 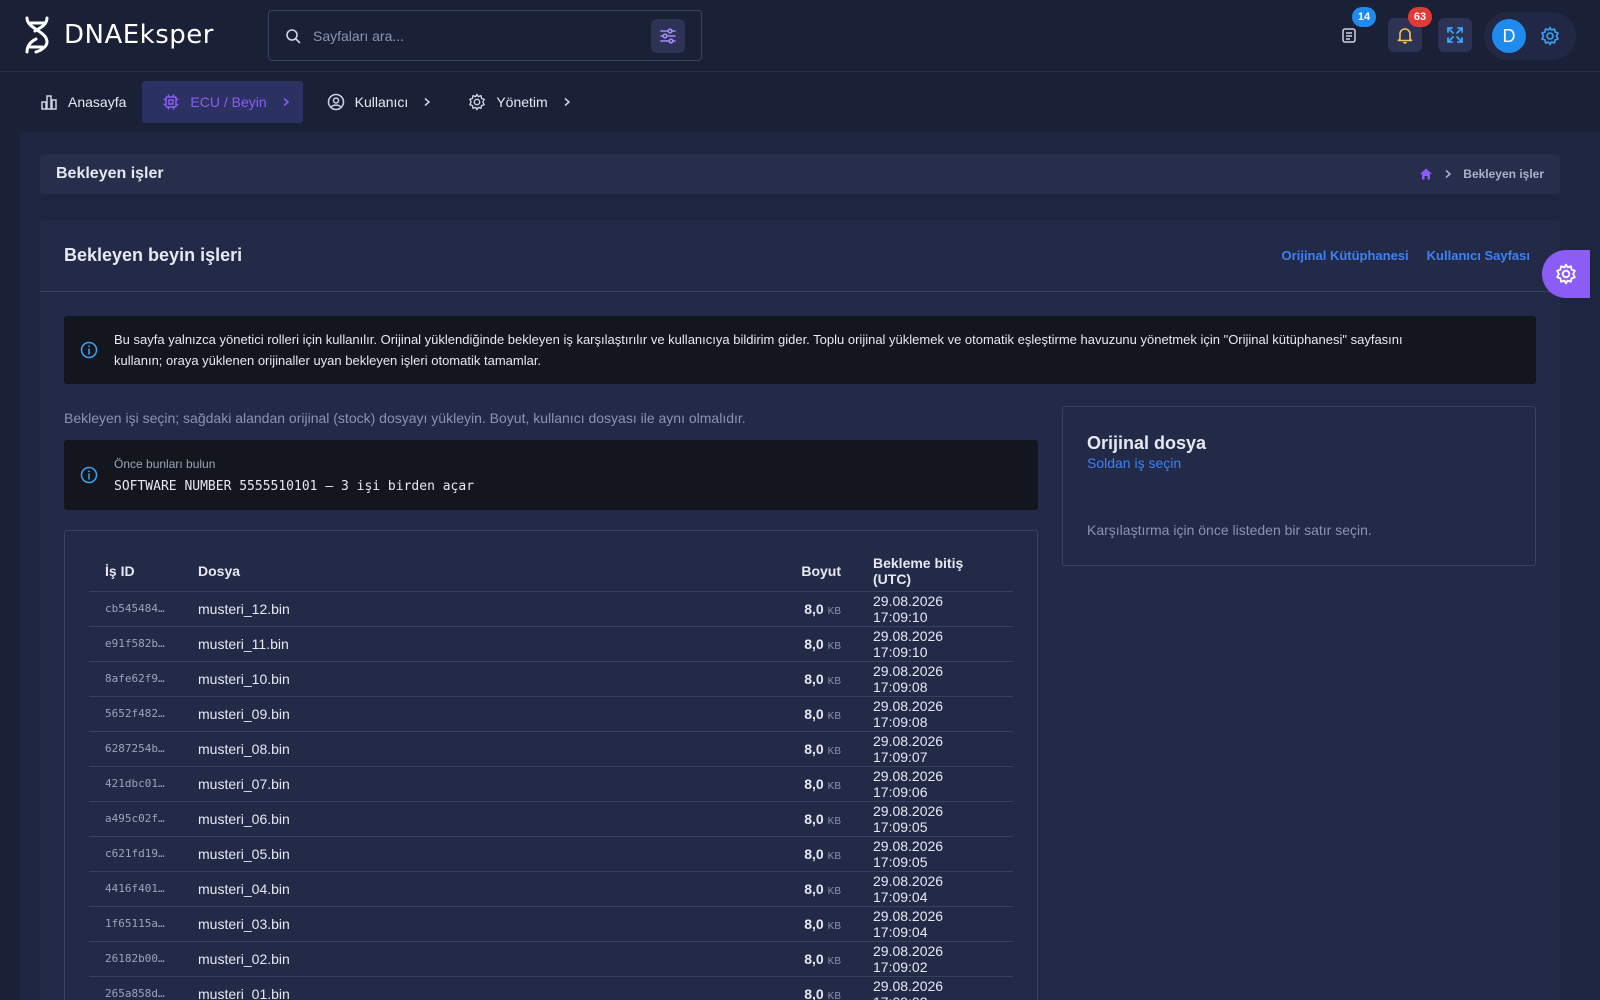 I want to click on find-label: Önce bunları bulun, so click(x=165, y=463).